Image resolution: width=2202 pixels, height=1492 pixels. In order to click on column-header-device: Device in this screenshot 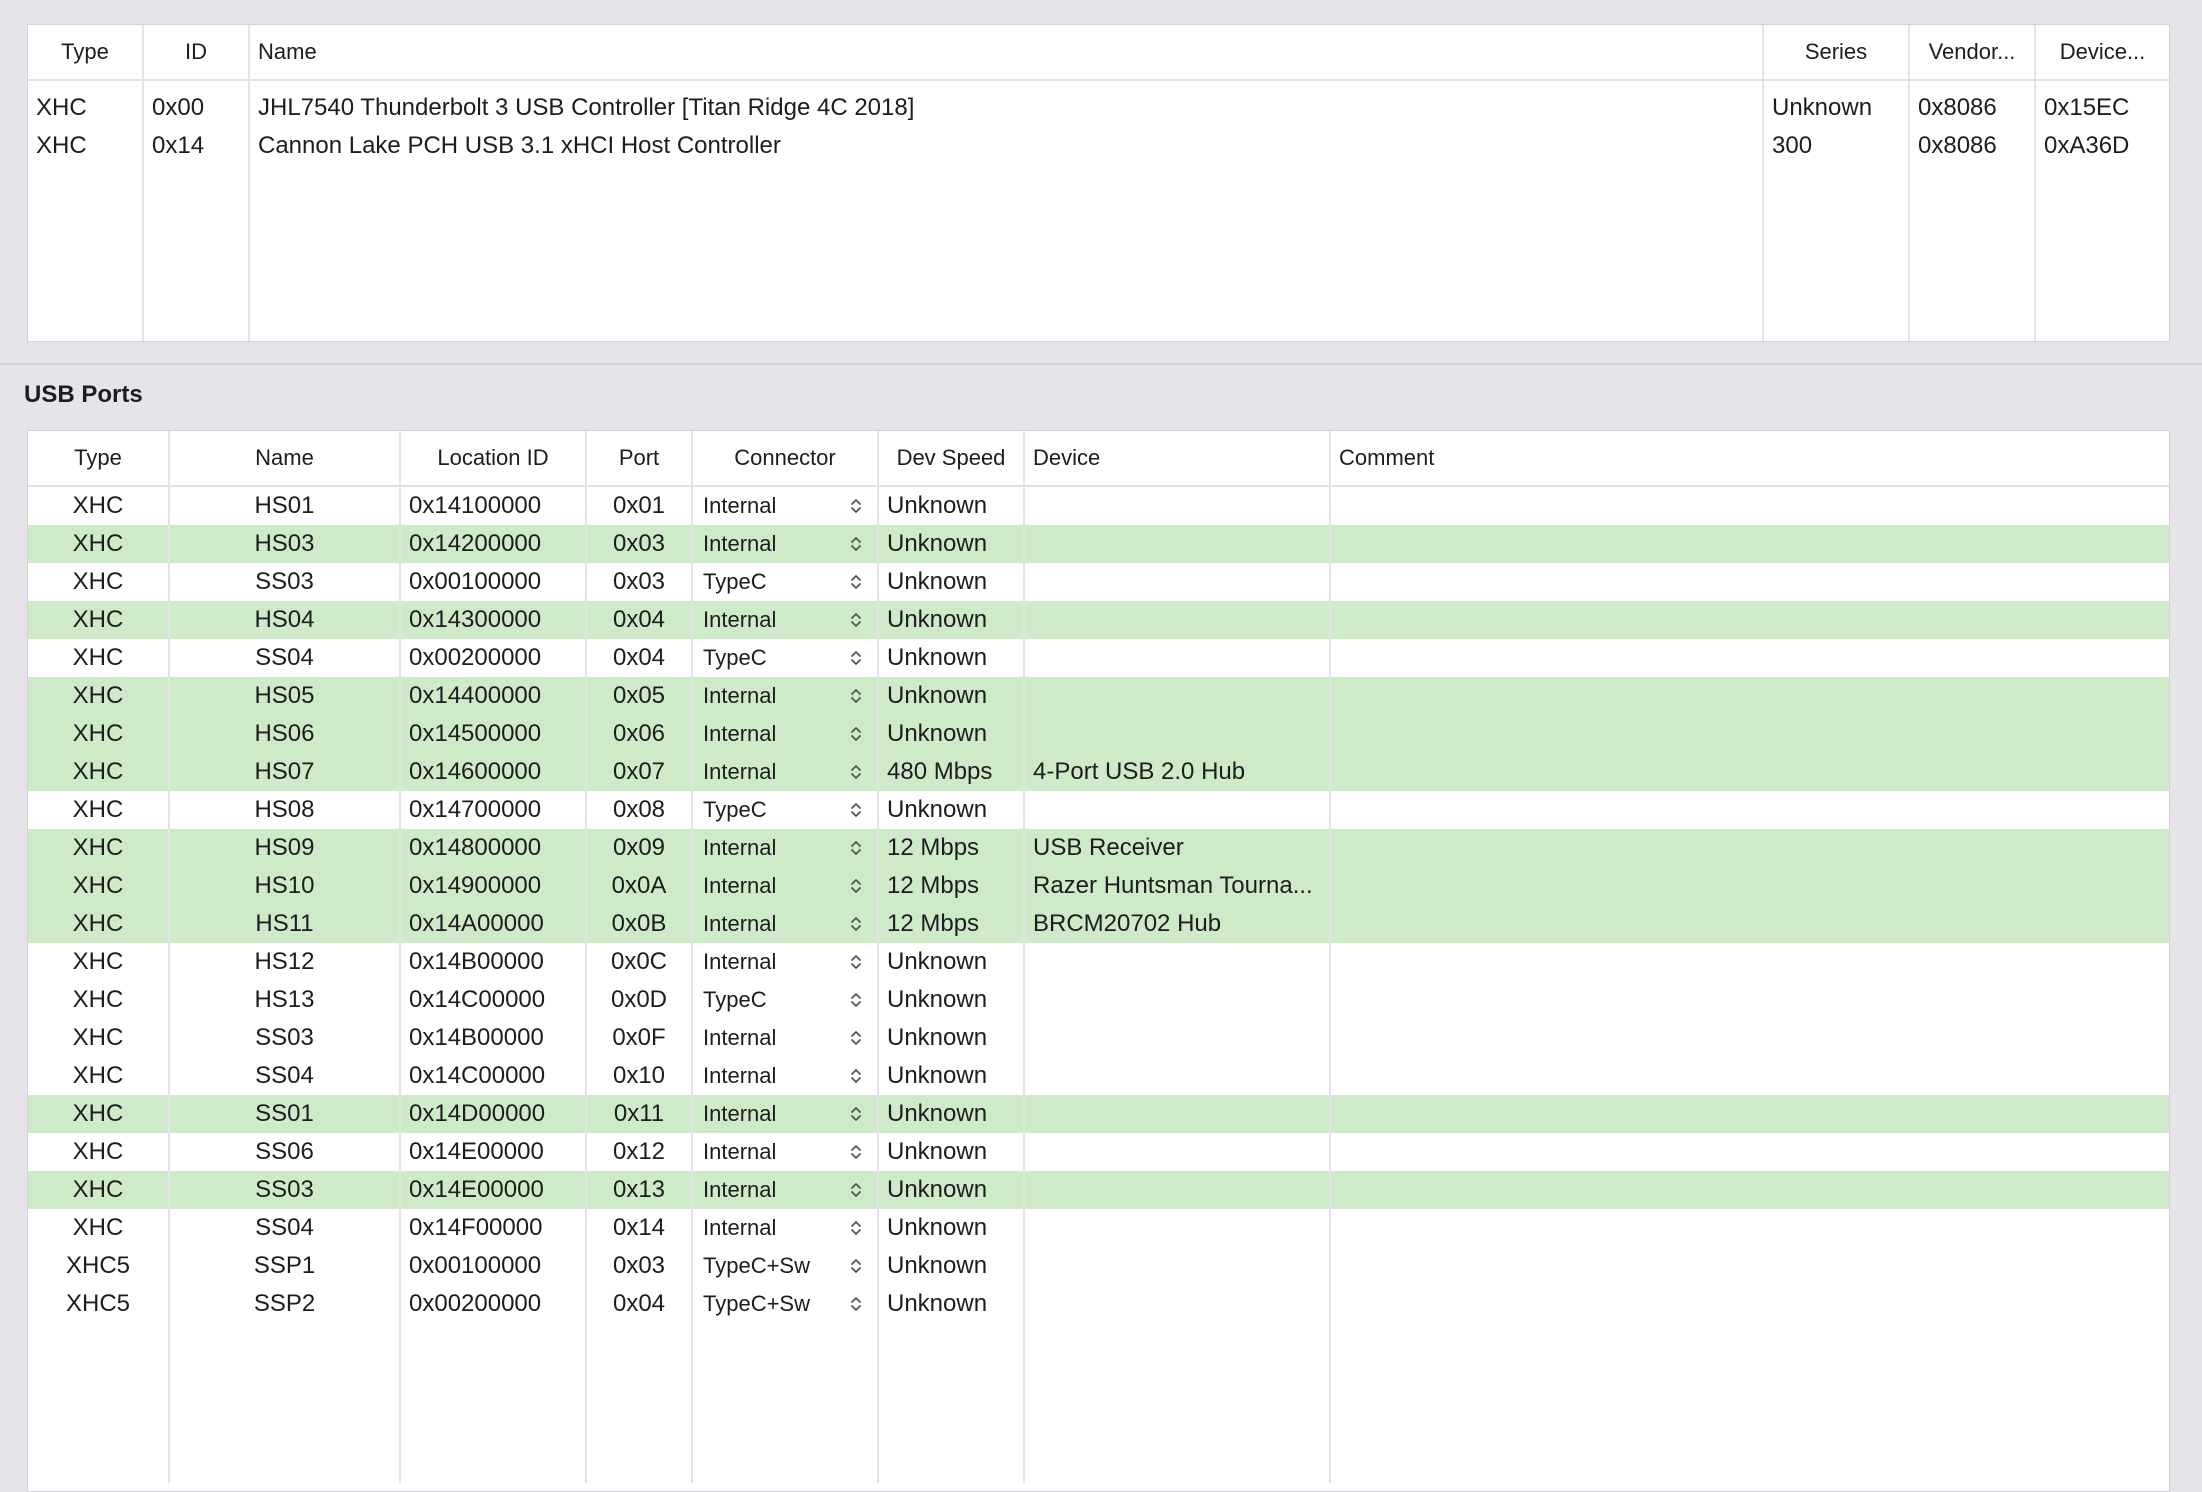, I will do `click(1176, 459)`.